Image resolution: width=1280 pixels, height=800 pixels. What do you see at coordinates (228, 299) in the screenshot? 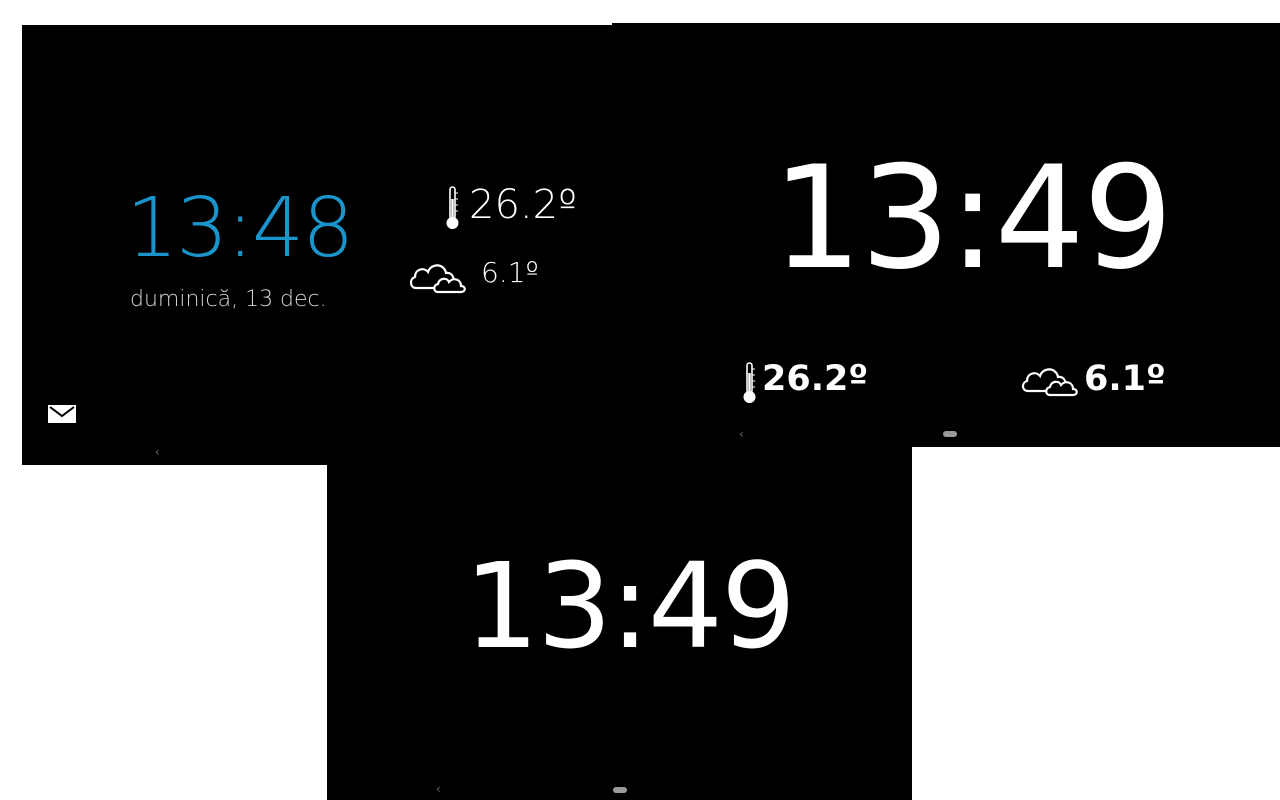
I see `clock-date: duminică, 13 dec.` at bounding box center [228, 299].